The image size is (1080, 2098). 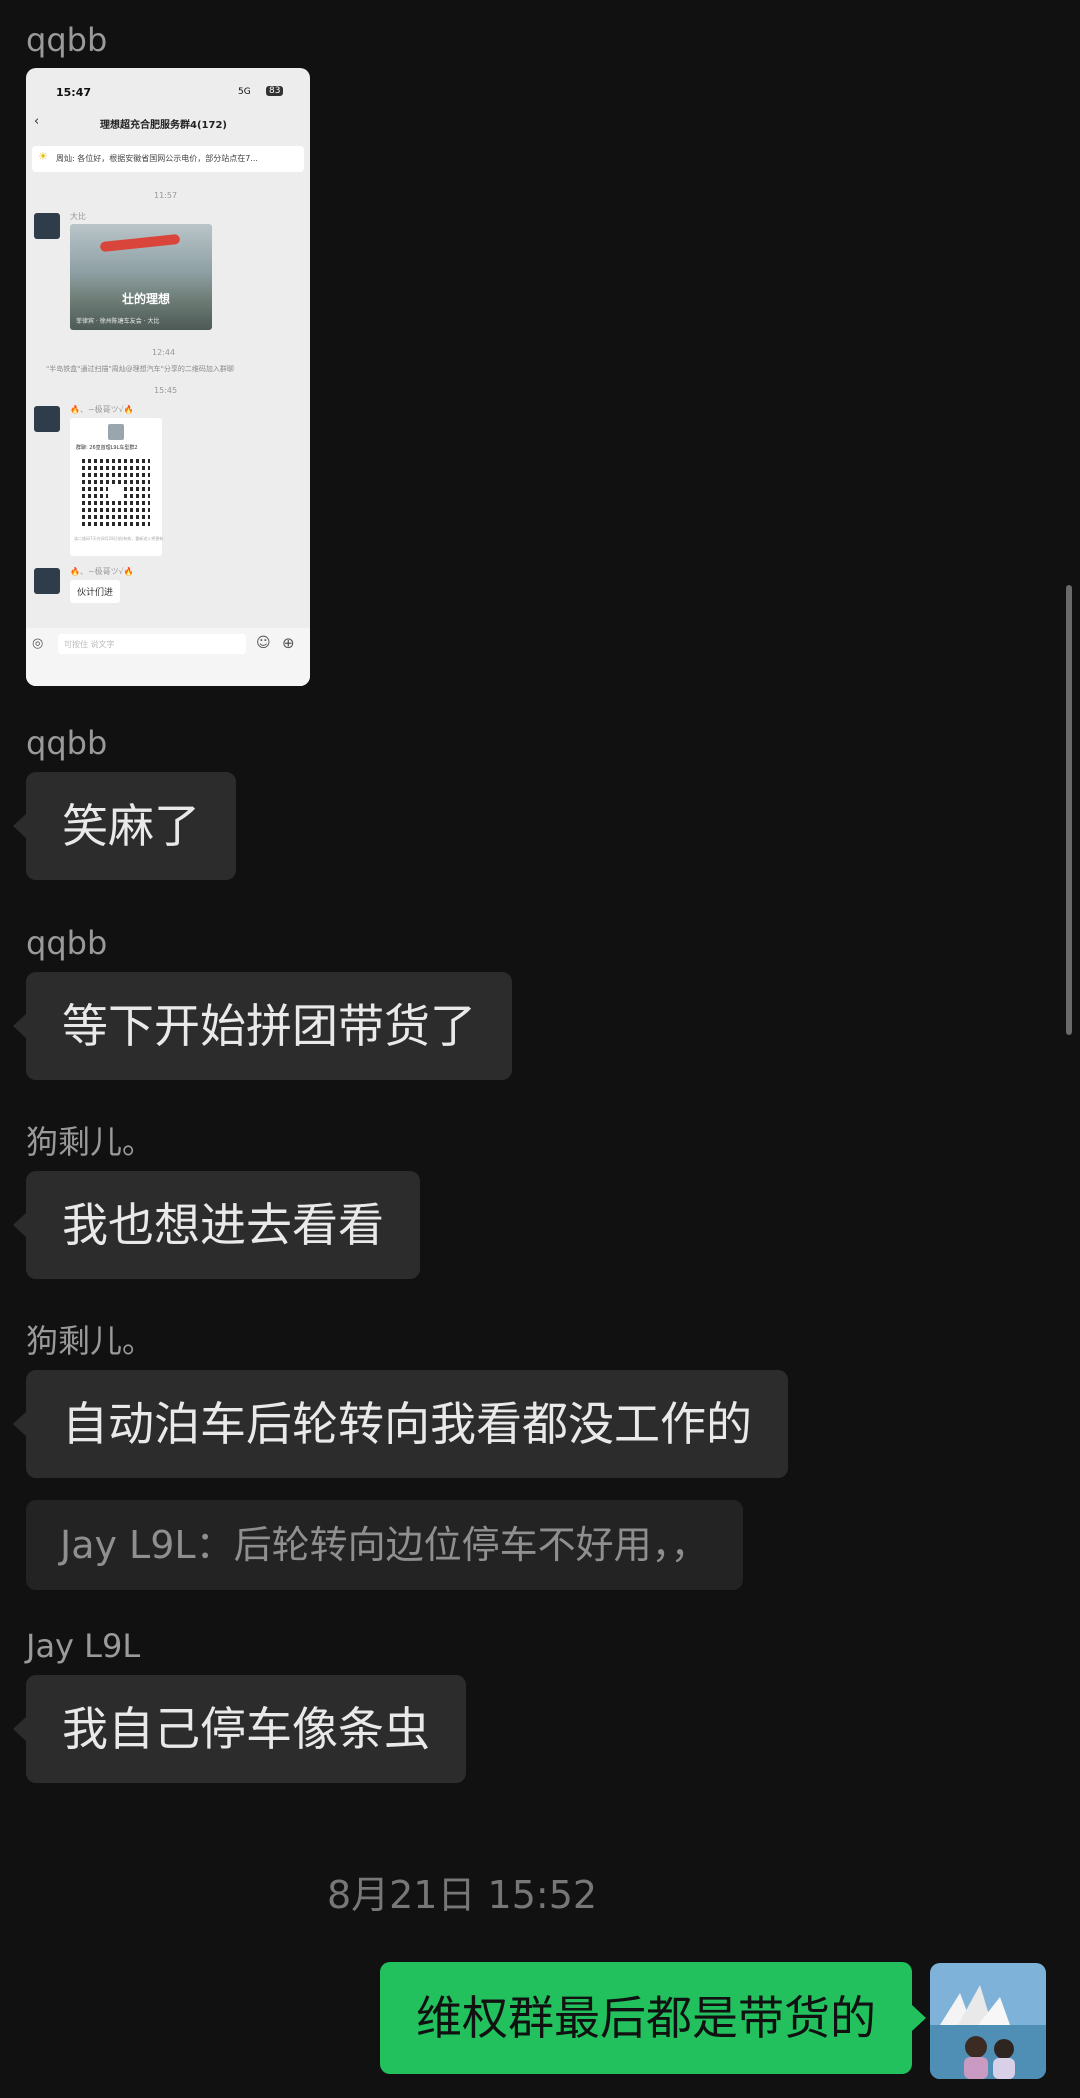 I want to click on chat-time: 11:57, so click(x=166, y=195).